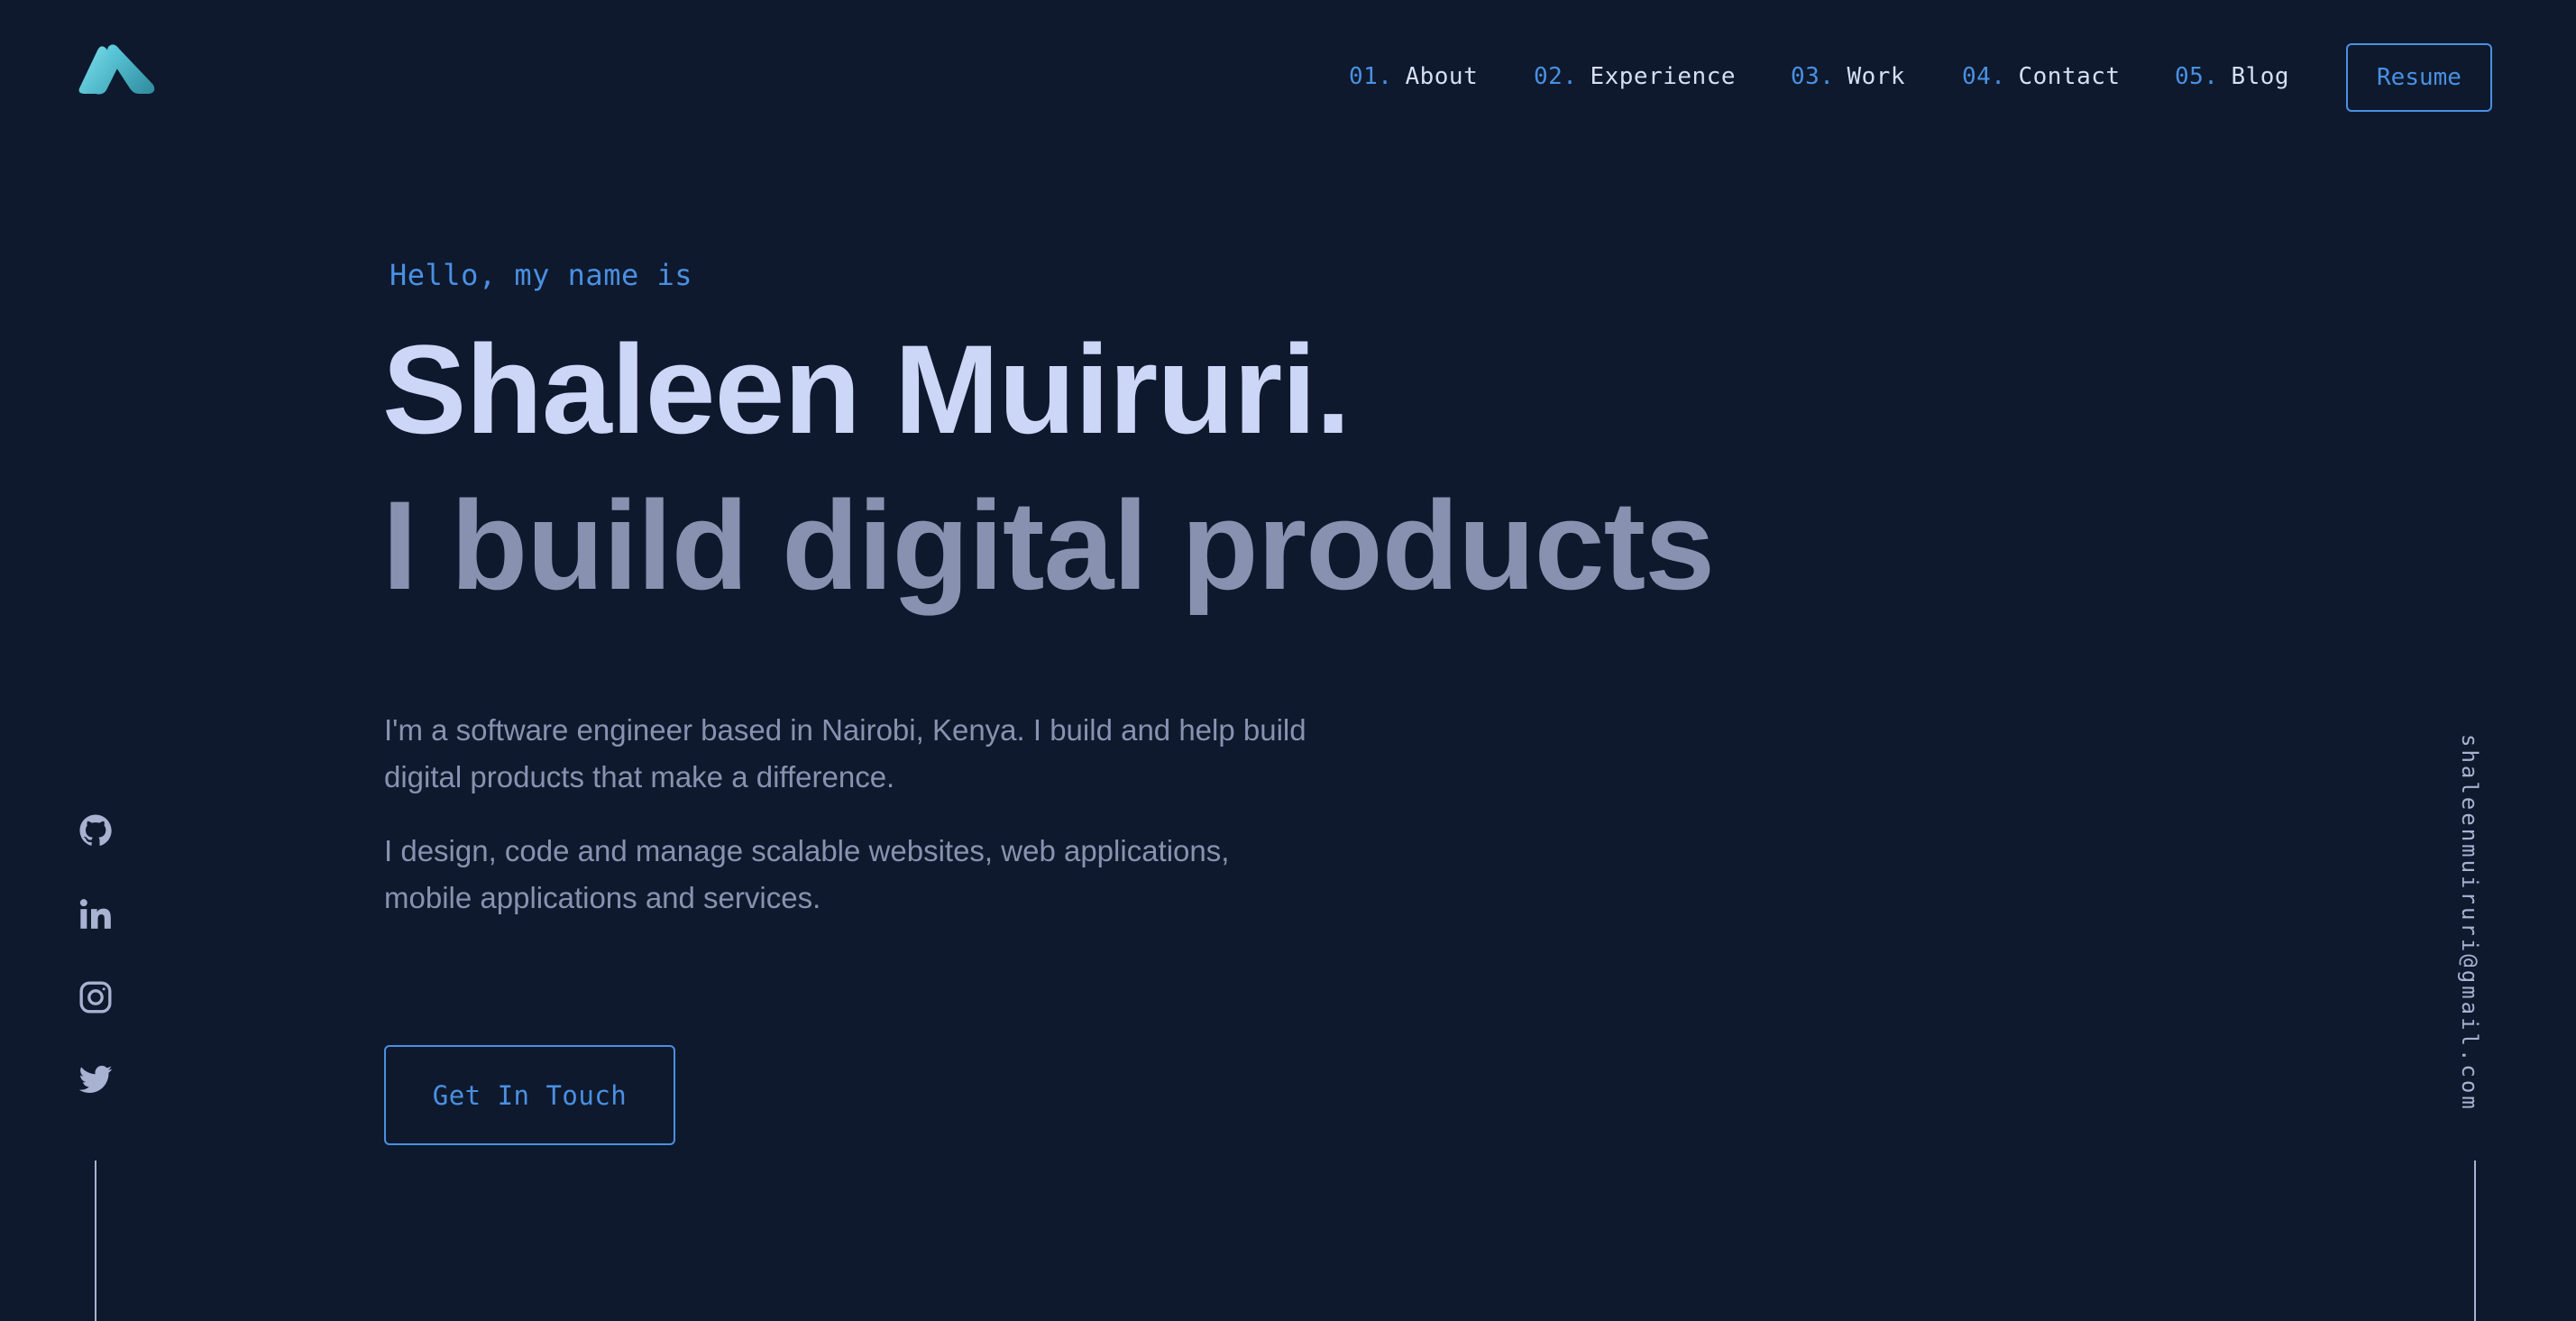  I want to click on nav-item-label: Contact, so click(2069, 76).